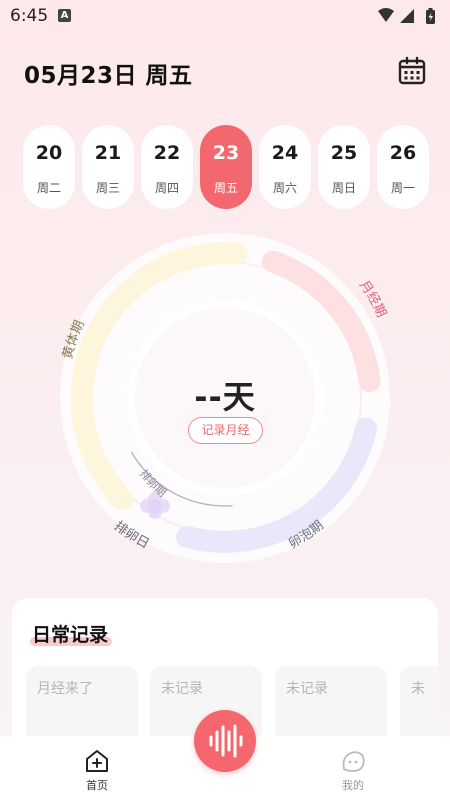 This screenshot has width=450, height=800. What do you see at coordinates (64, 15) in the screenshot?
I see `notification-icon: A` at bounding box center [64, 15].